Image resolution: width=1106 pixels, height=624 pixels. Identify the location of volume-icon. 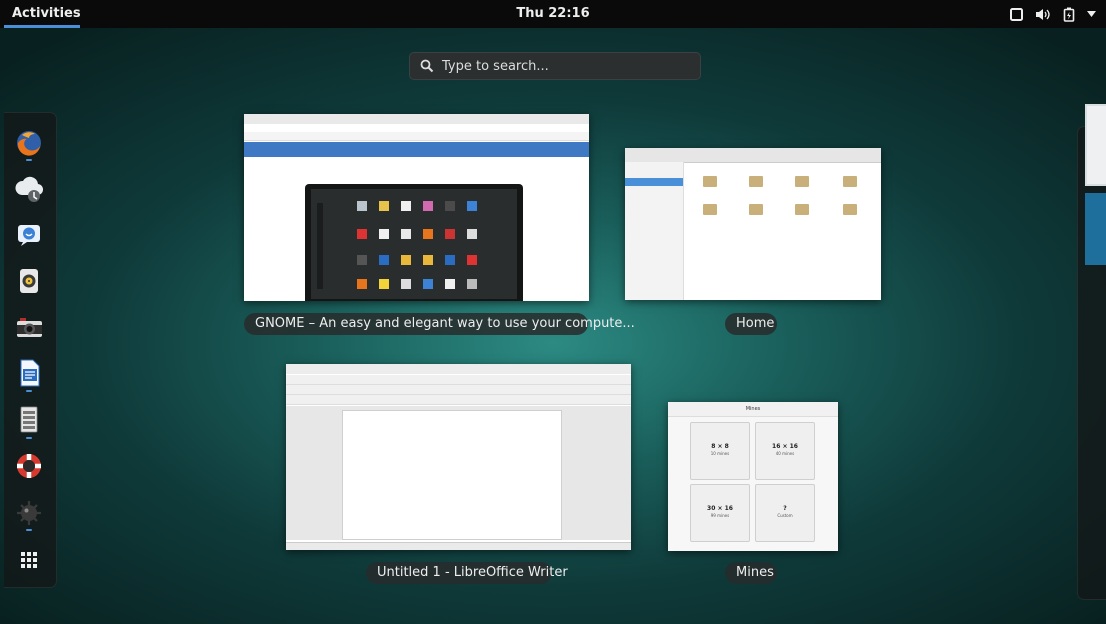
(1043, 14).